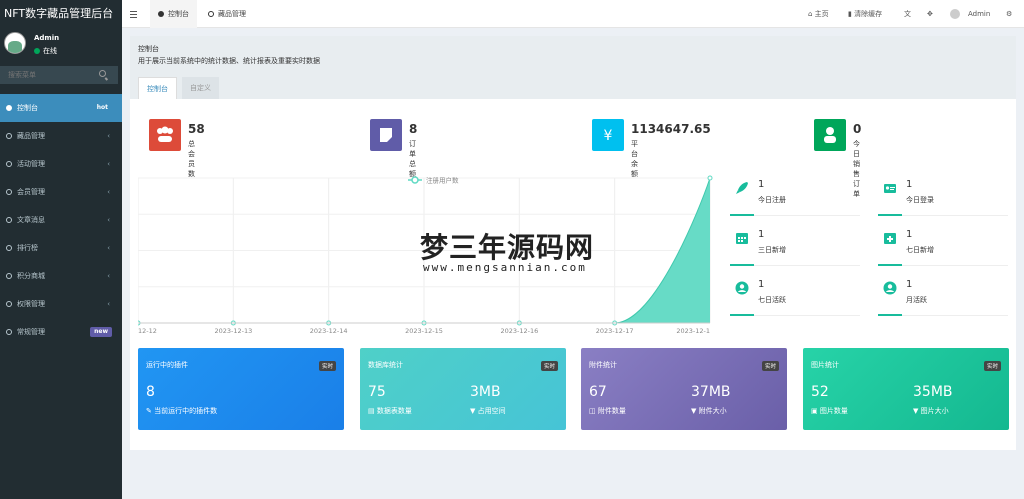 Image resolution: width=1024 pixels, height=499 pixels. Describe the element at coordinates (102, 73) in the screenshot. I see `search-icon` at that location.